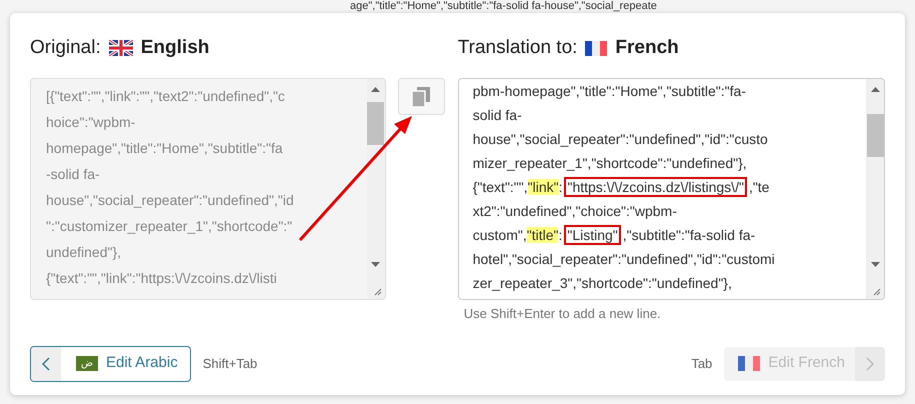 This screenshot has width=915, height=404. I want to click on copy-icon, so click(421, 96).